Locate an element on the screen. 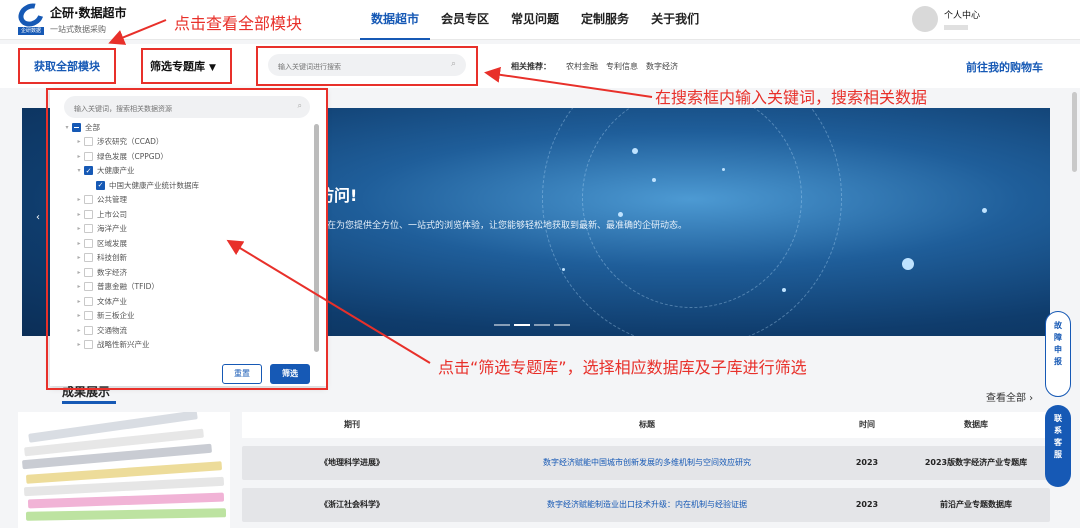  annotation-view-all-modules: 点击查看全部模块 is located at coordinates (238, 23).